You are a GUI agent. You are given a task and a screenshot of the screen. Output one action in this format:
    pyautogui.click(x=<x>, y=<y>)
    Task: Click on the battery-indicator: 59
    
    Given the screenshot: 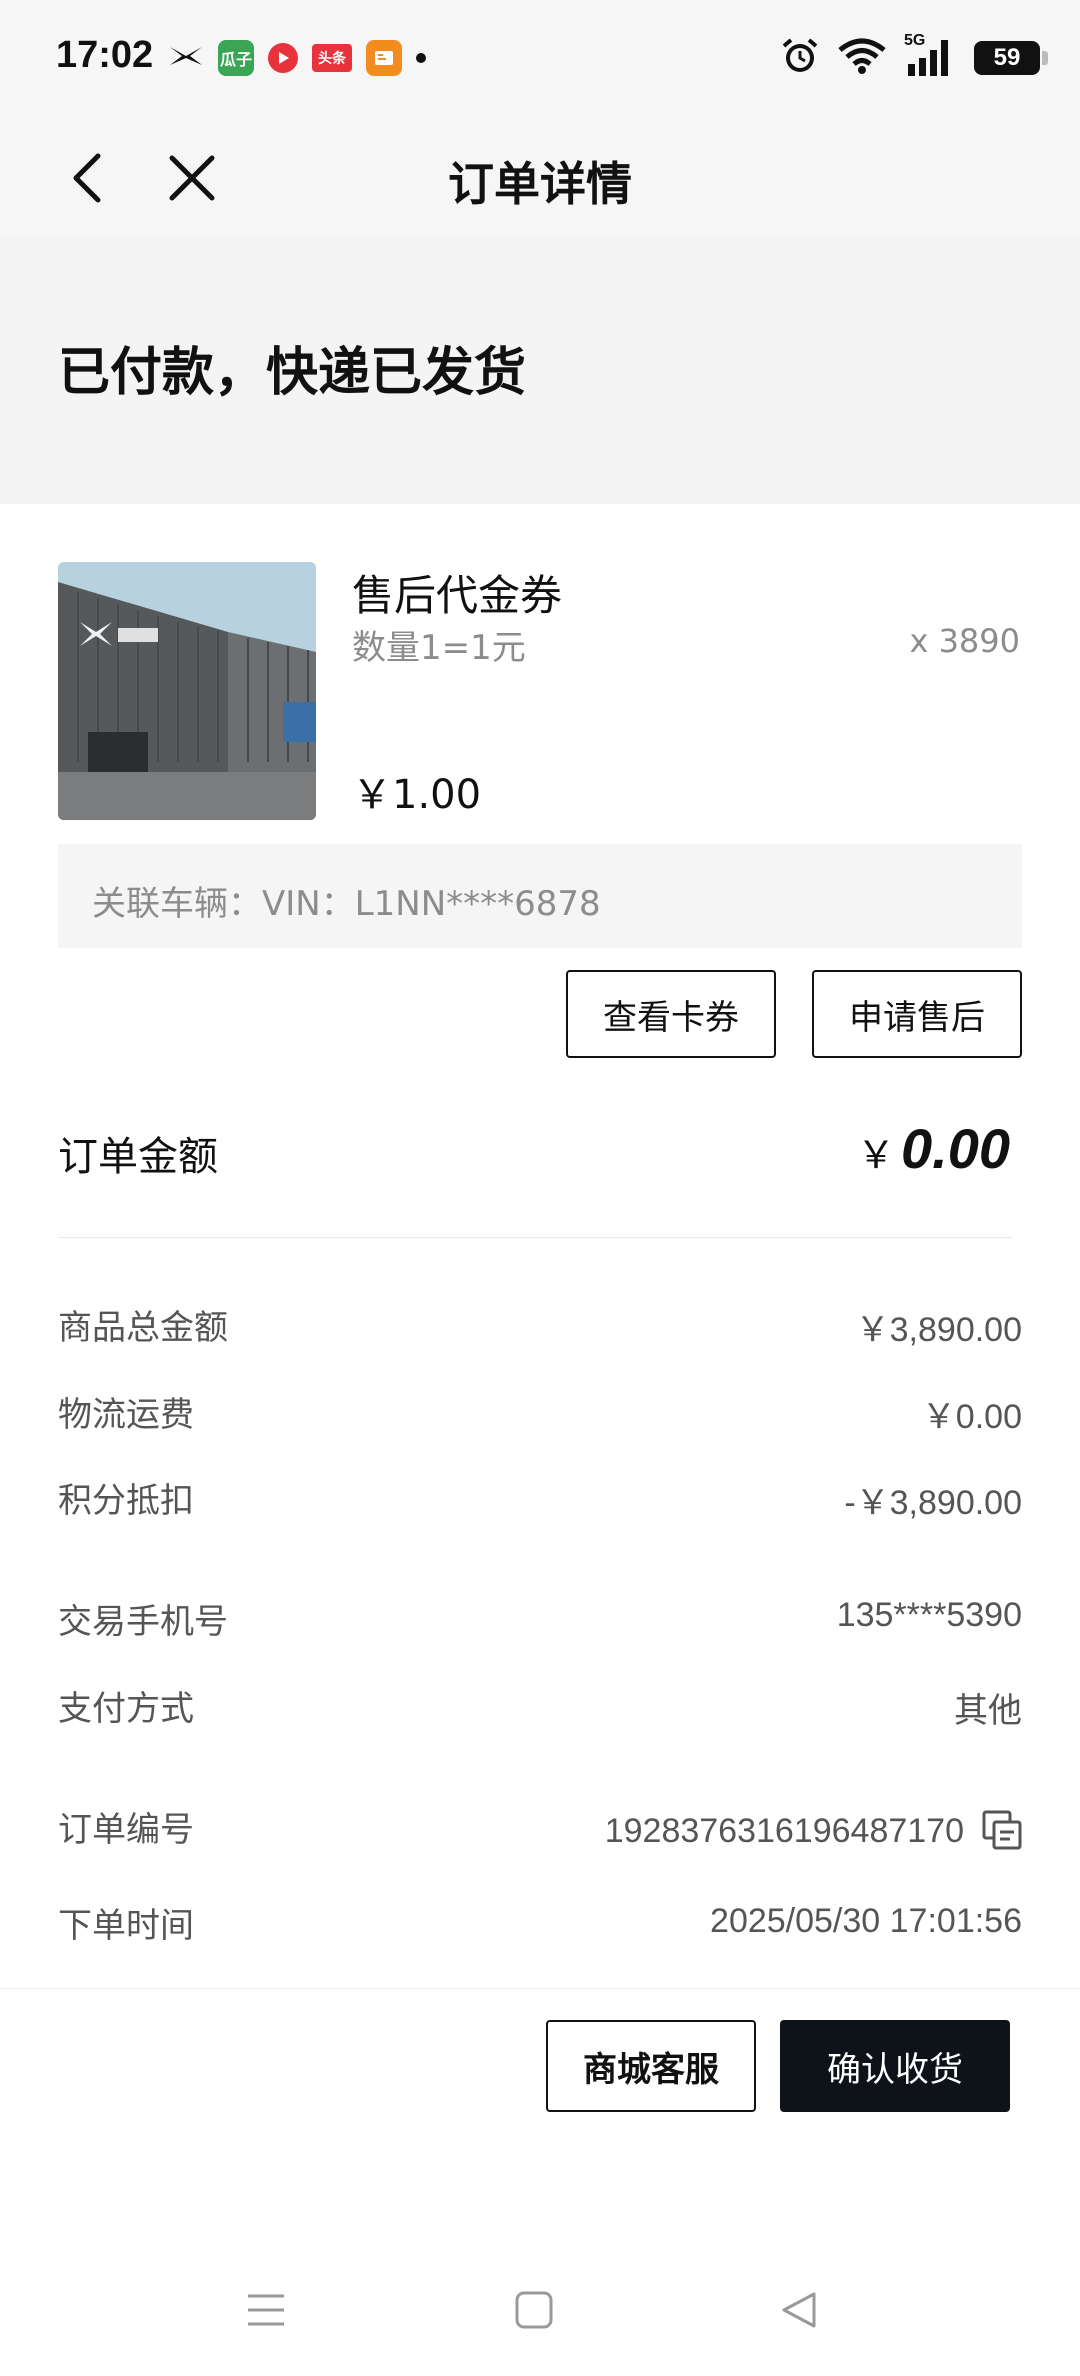 What is the action you would take?
    pyautogui.click(x=1011, y=58)
    